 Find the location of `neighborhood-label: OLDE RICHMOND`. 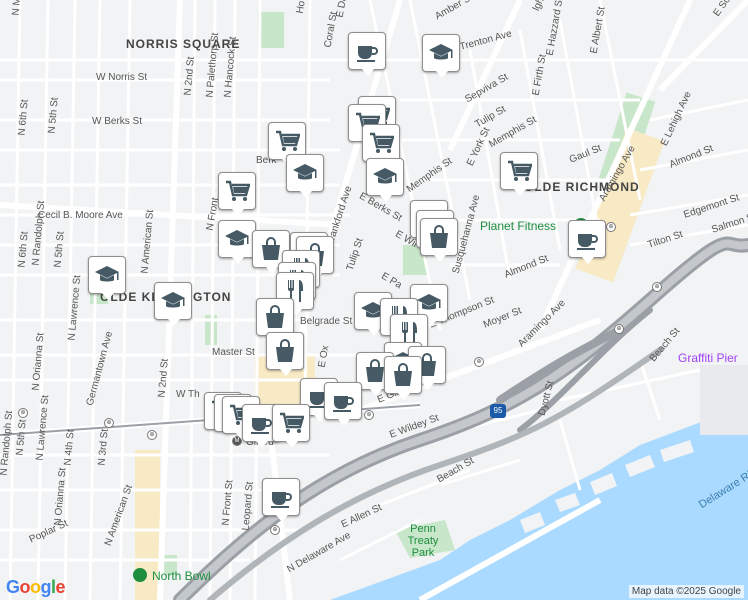

neighborhood-label: OLDE RICHMOND is located at coordinates (582, 187).